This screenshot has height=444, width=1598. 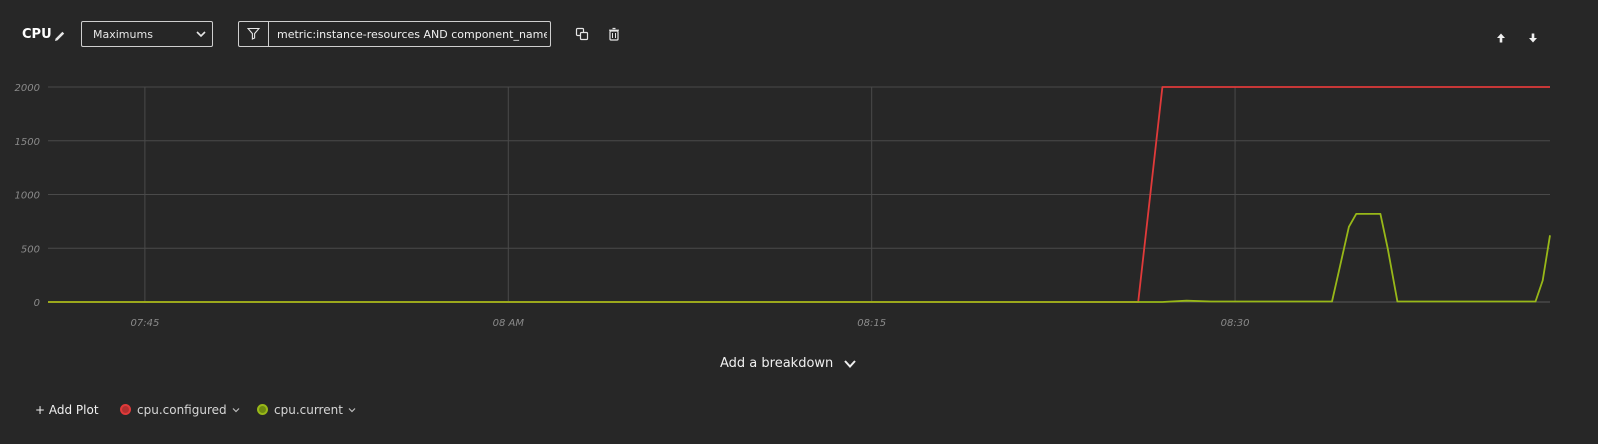 I want to click on aggregation-value: Maximums, so click(x=123, y=34).